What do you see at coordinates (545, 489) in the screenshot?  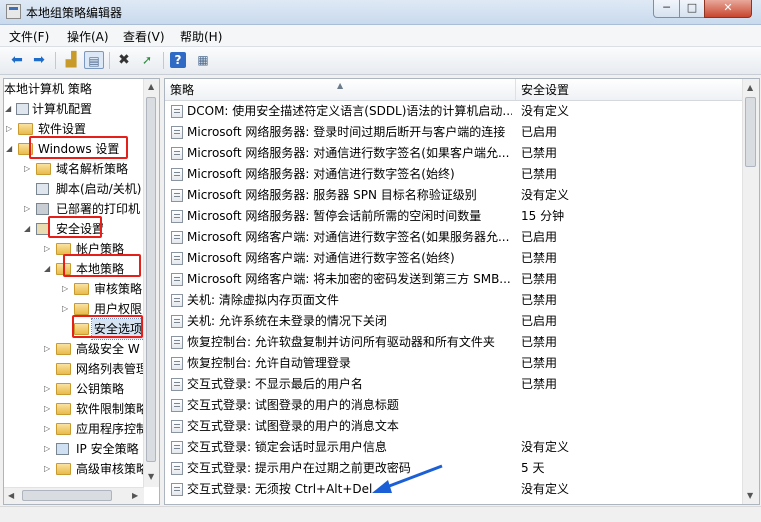 I see `security-setting-cell: 没有定义` at bounding box center [545, 489].